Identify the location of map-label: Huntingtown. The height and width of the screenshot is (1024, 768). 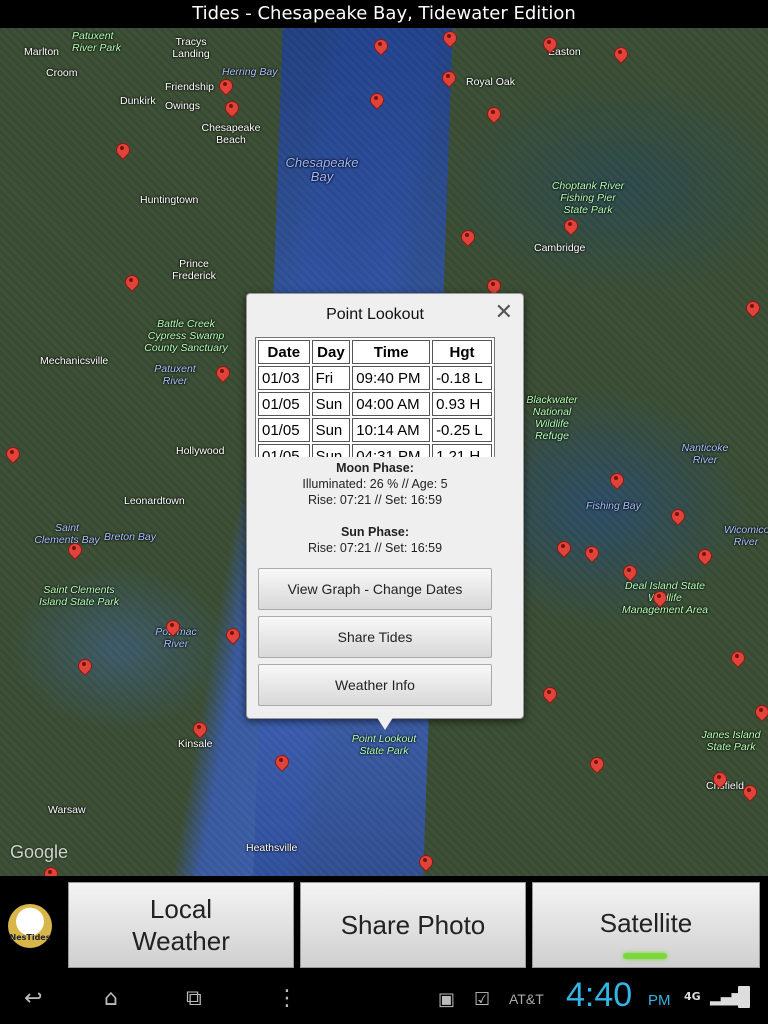
(169, 200).